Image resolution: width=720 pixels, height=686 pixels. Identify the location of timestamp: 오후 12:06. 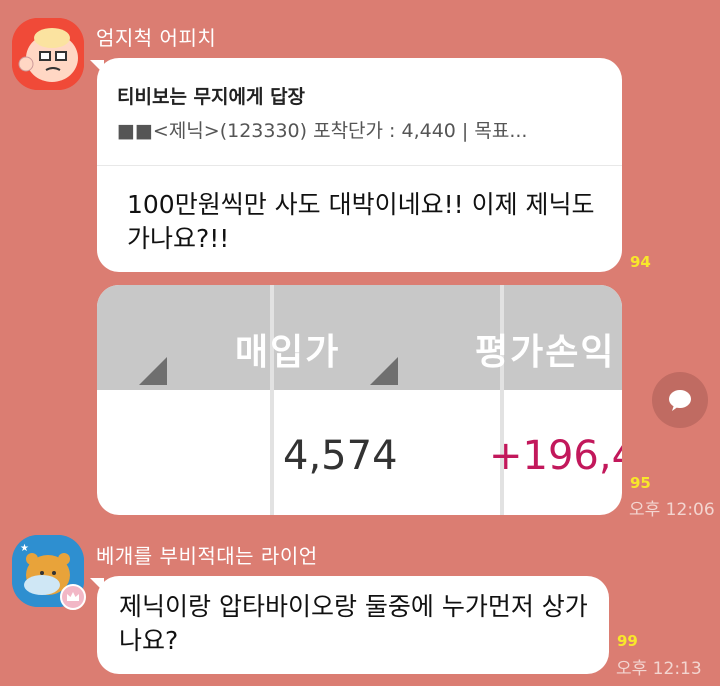
(672, 510).